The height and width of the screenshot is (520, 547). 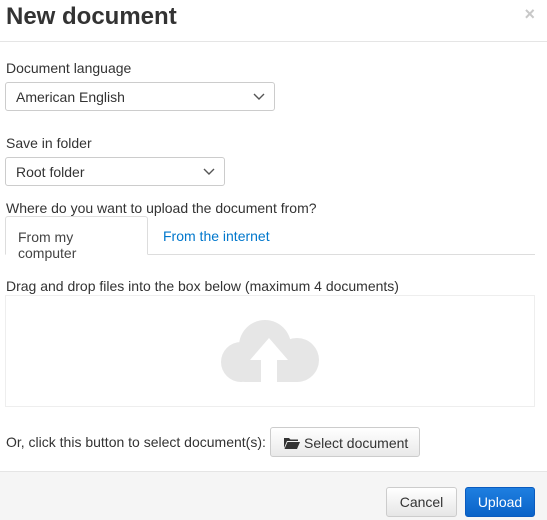 What do you see at coordinates (140, 96) in the screenshot?
I see `document-language-select: American English` at bounding box center [140, 96].